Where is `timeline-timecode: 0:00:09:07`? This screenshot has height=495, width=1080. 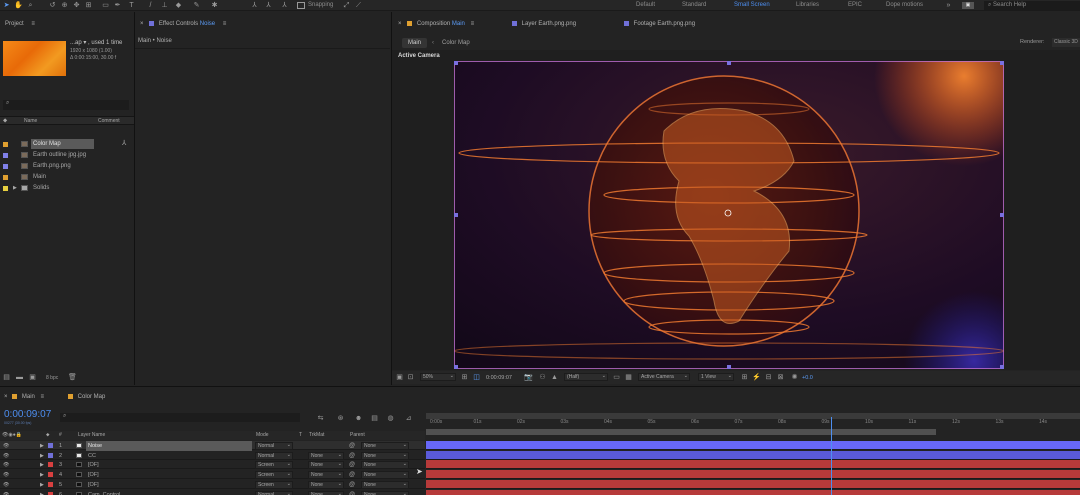
timeline-timecode: 0:00:09:07 is located at coordinates (27, 414).